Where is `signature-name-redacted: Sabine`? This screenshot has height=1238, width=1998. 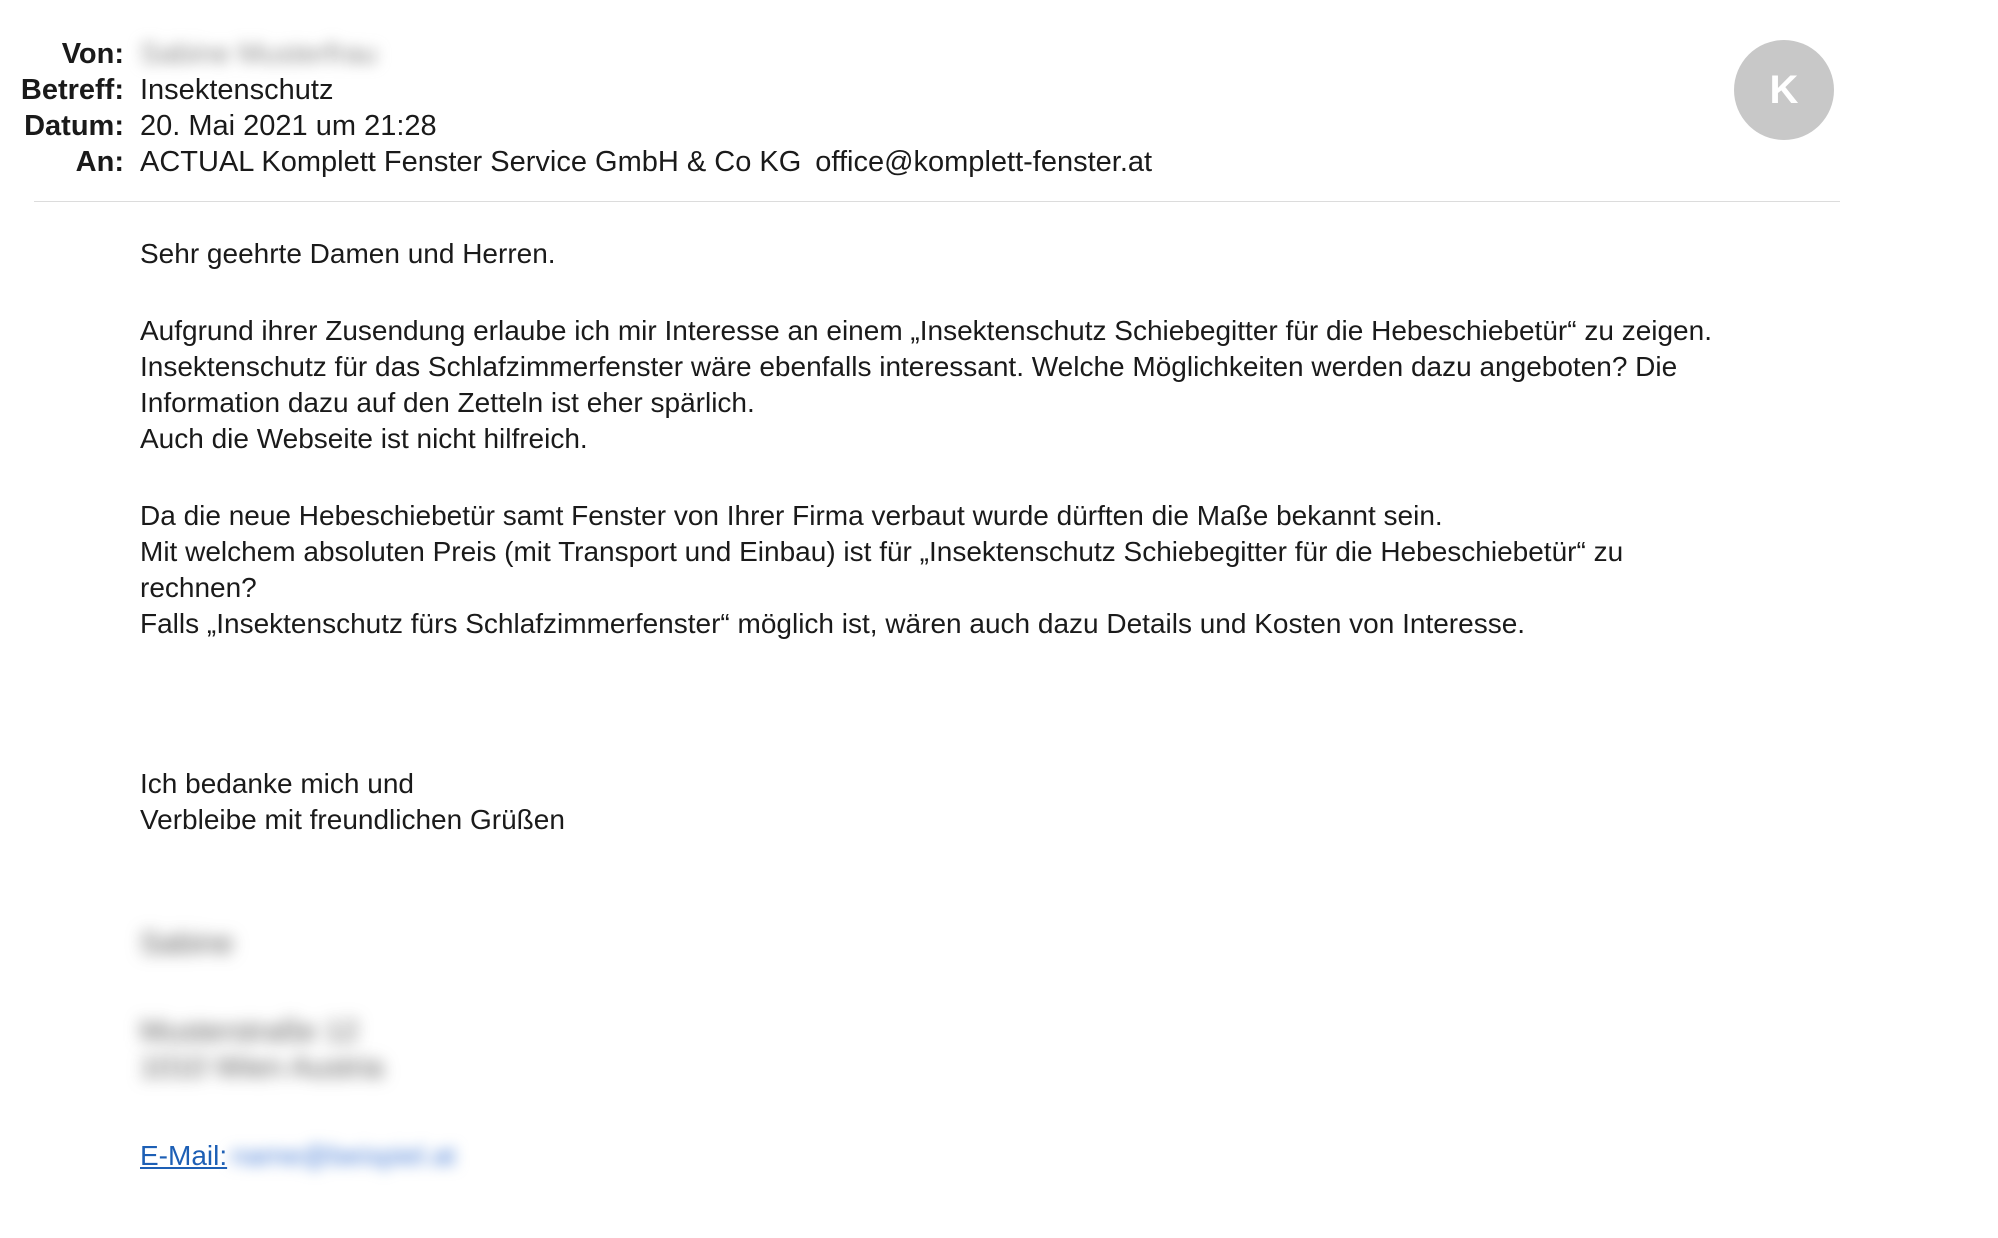
signature-name-redacted: Sabine is located at coordinates (187, 943).